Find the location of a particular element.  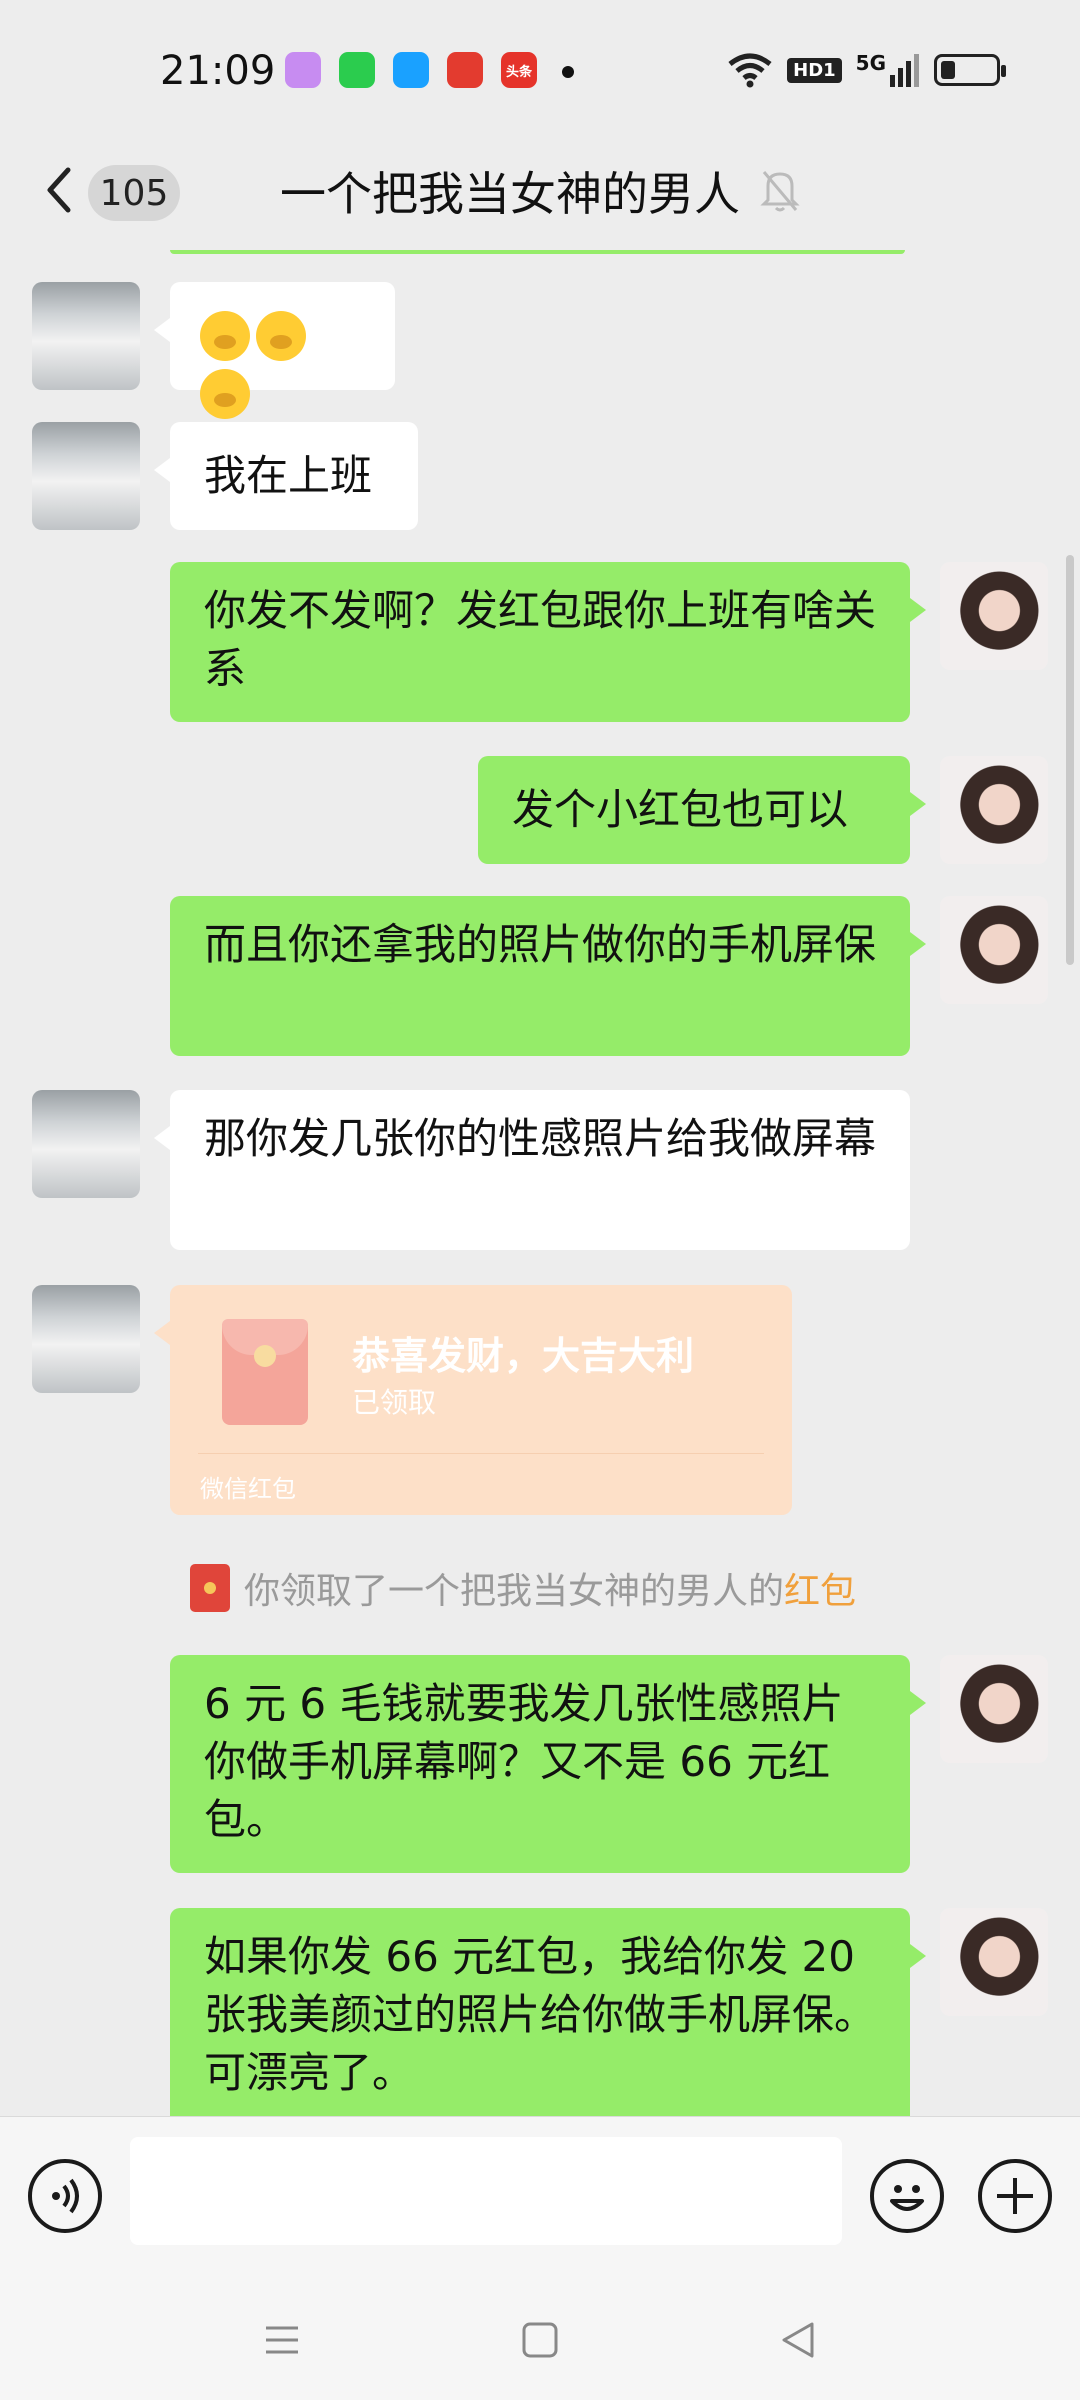

toutiao-app-icon: 头条 is located at coordinates (519, 70).